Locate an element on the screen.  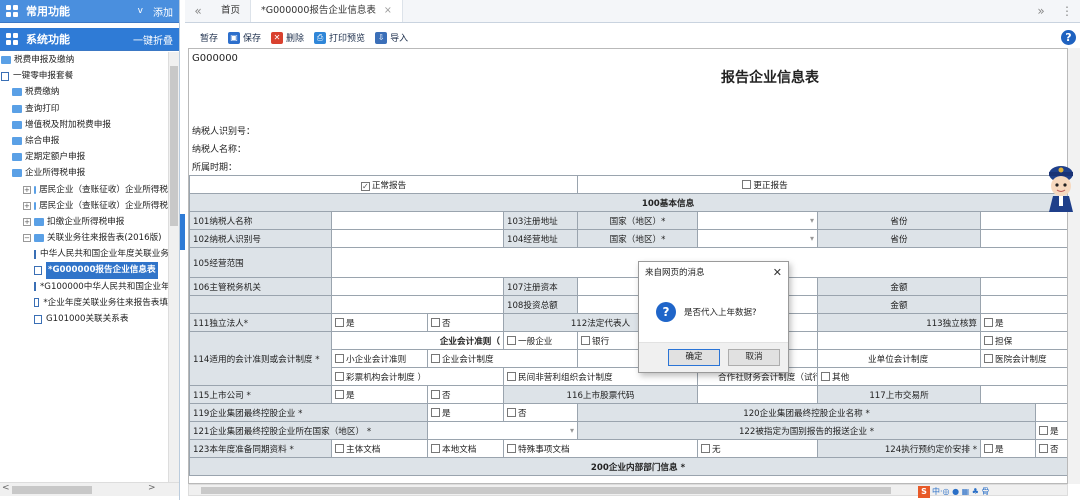
tree-horizontal-scrollbar: < > is located at coordinates (89, 489).